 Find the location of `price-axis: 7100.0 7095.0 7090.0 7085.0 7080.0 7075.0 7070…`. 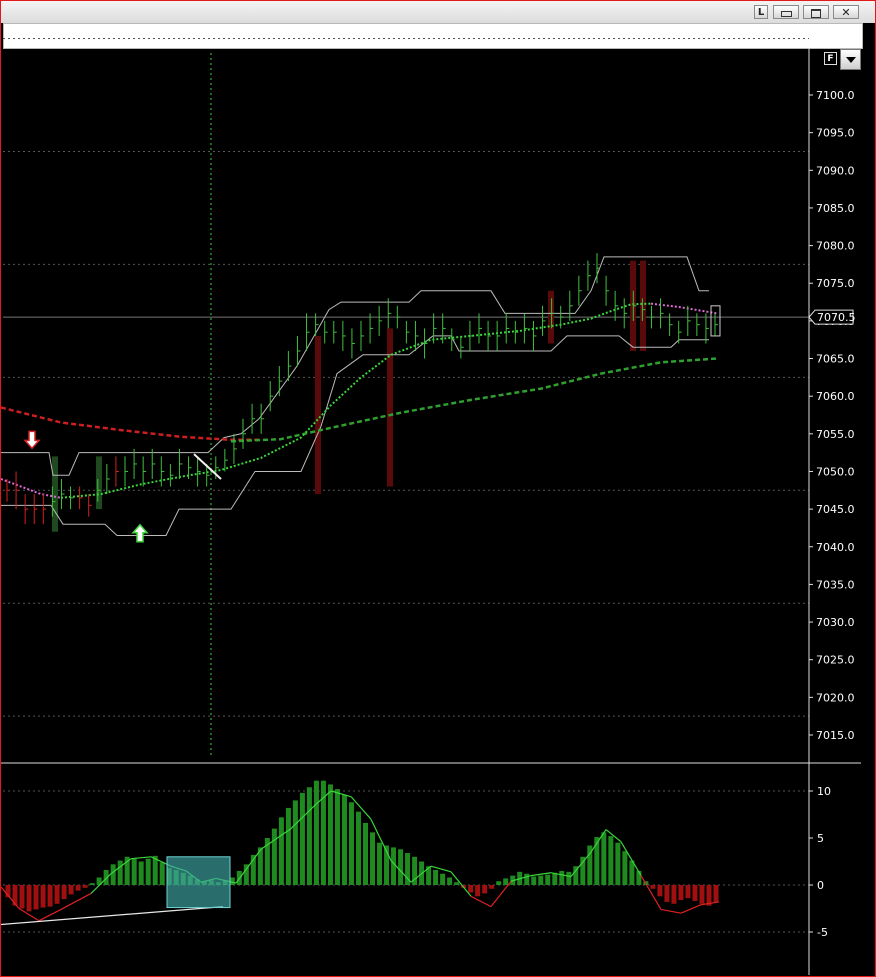

price-axis: 7100.0 7095.0 7090.0 7085.0 7080.0 7075.0 7070… is located at coordinates (832, 415).